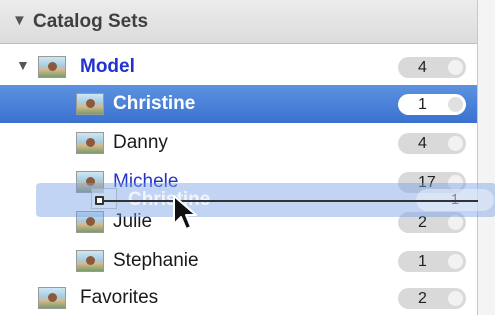 Image resolution: width=495 pixels, height=315 pixels. I want to click on set-label: Christine, so click(154, 103).